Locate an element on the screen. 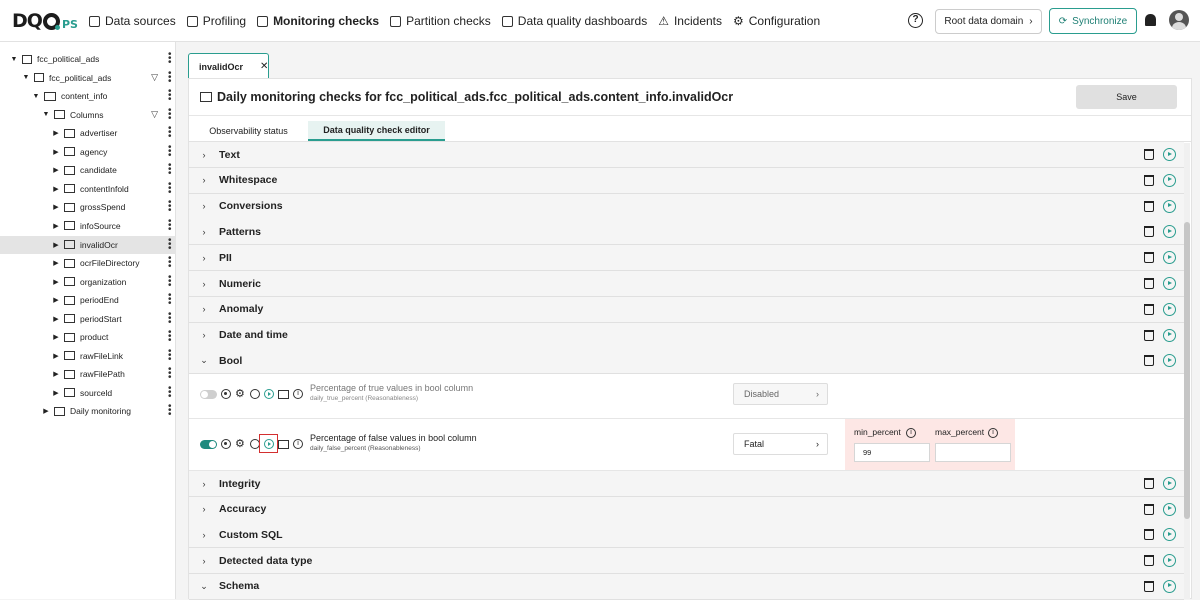 The height and width of the screenshot is (600, 1200). sidebar-item: ▶ agency • • • is located at coordinates (88, 151).